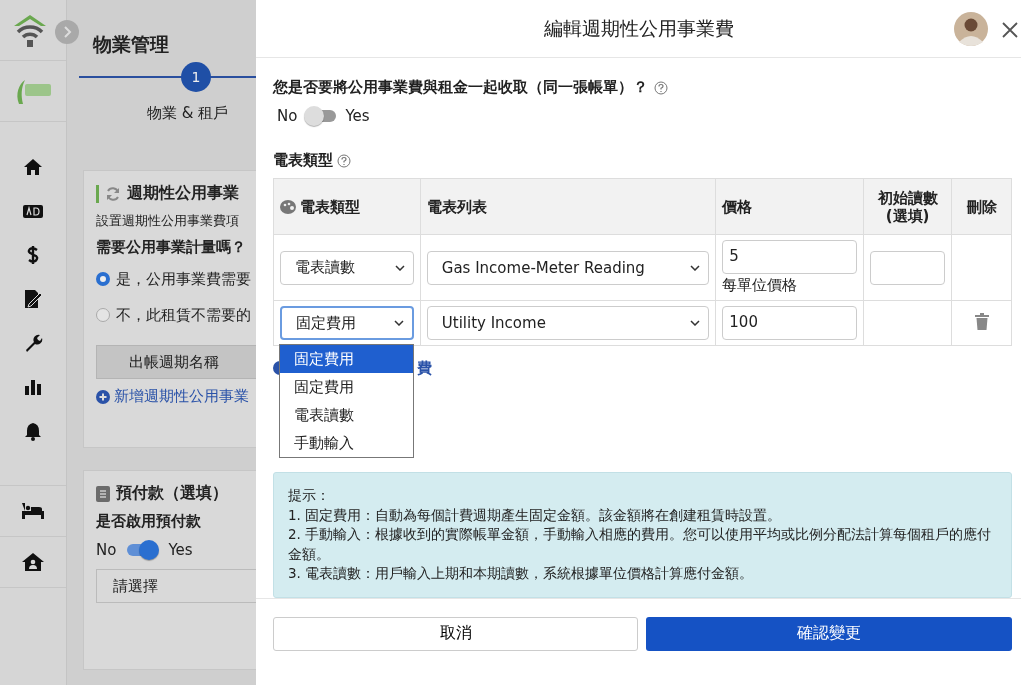  What do you see at coordinates (971, 29) in the screenshot?
I see `avatar-icon` at bounding box center [971, 29].